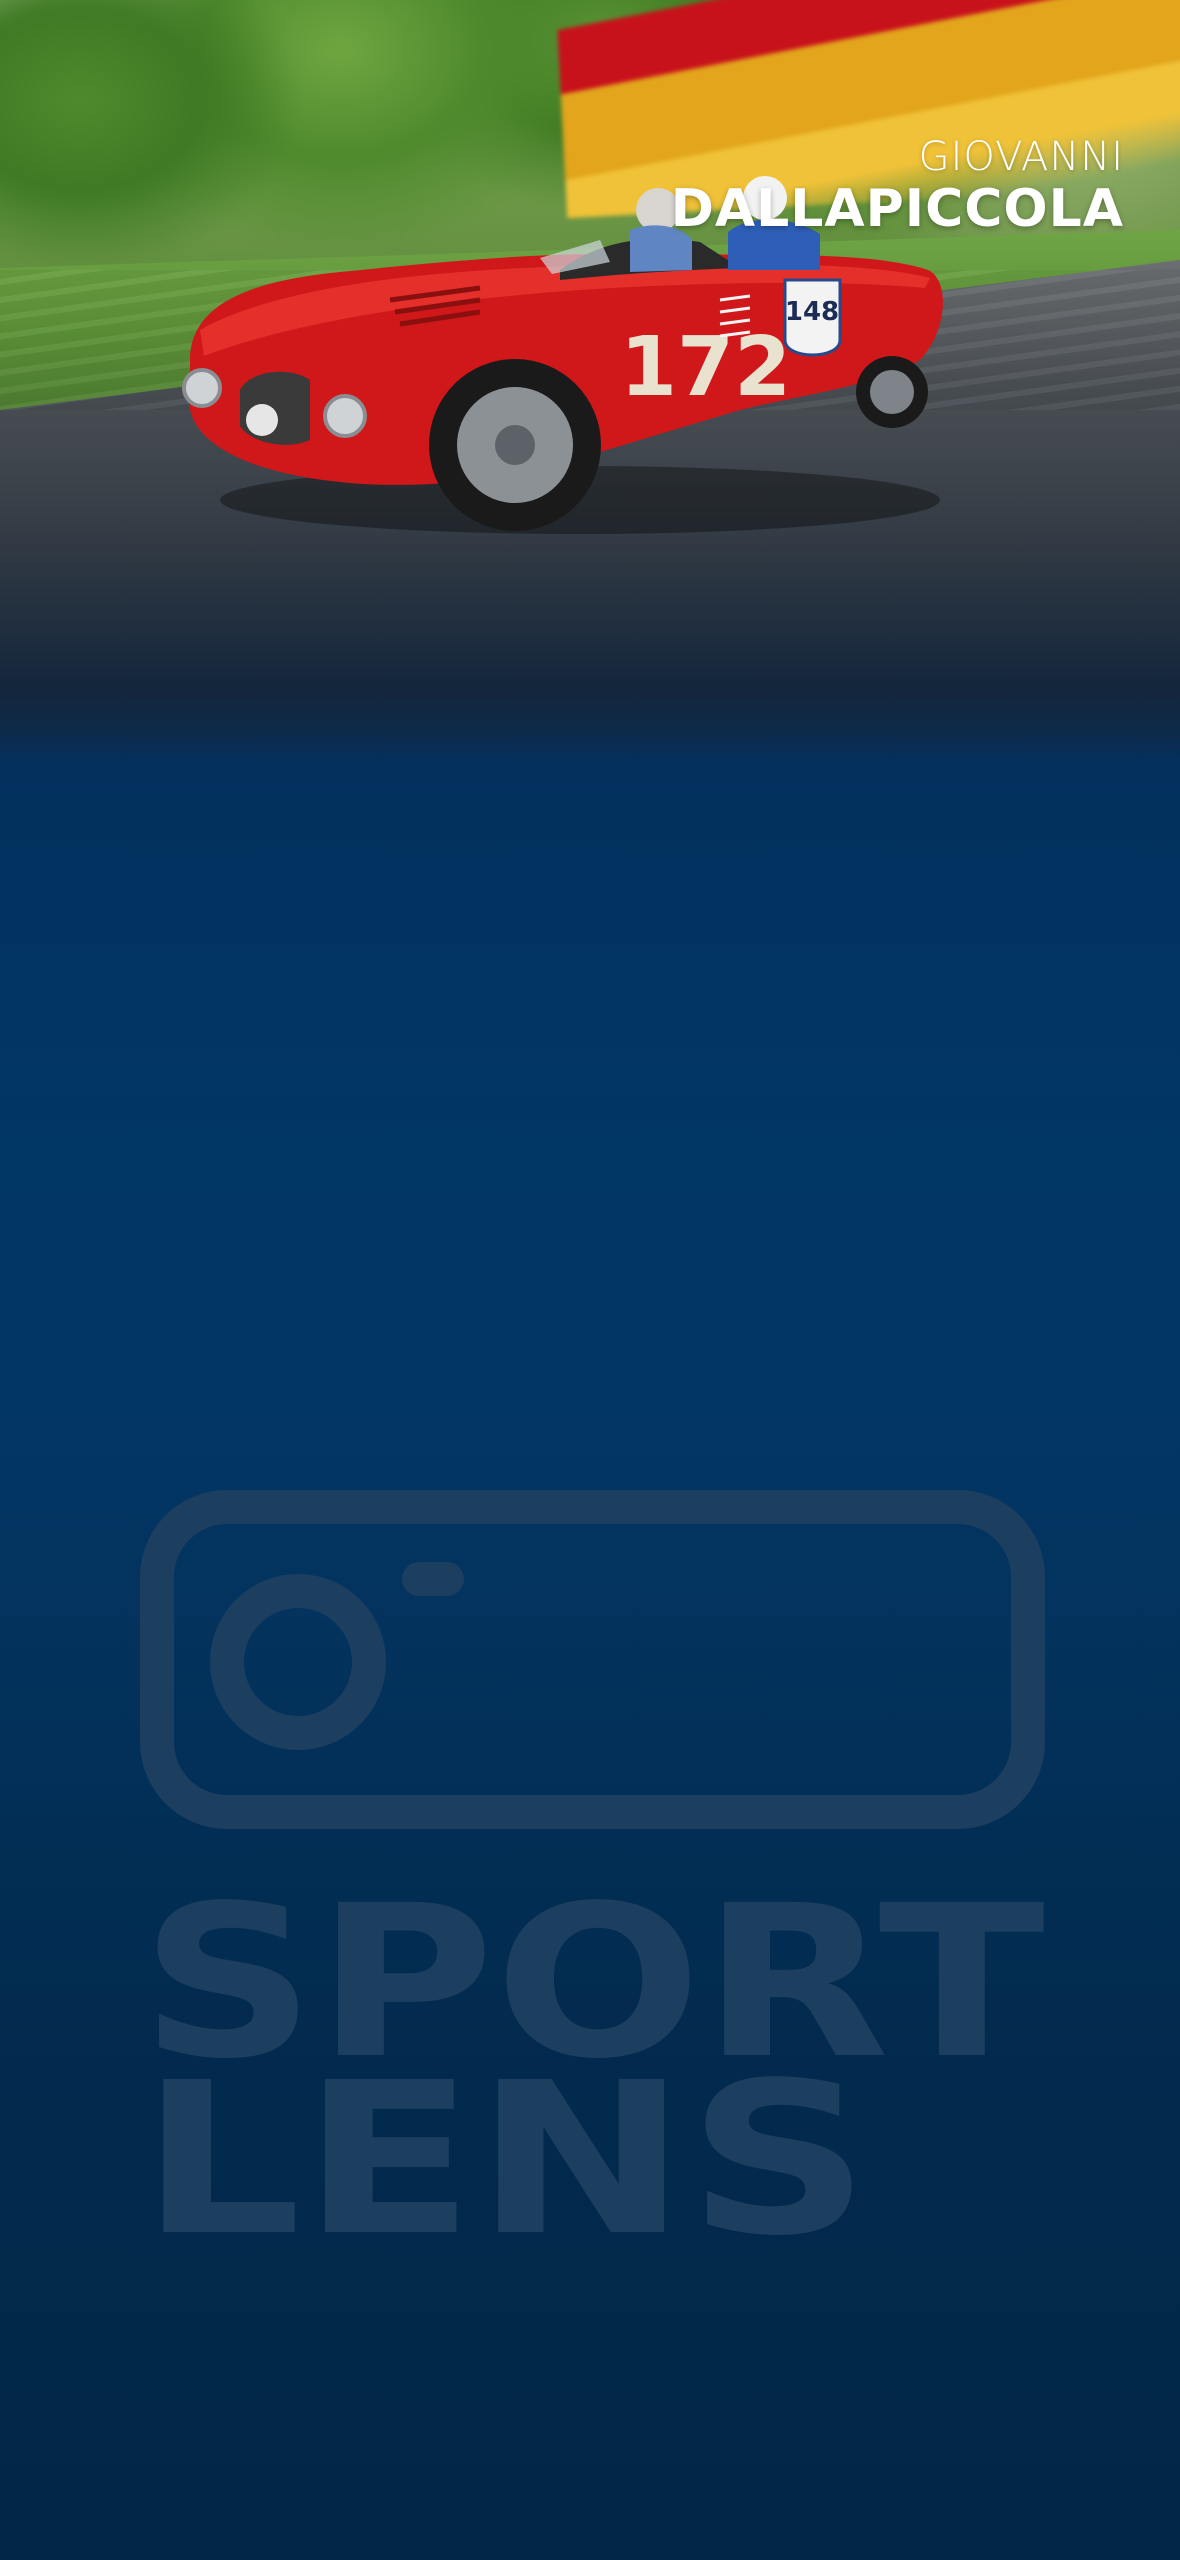 The image size is (1180, 2560). Describe the element at coordinates (592, 1659) in the screenshot. I see `camera-icon` at that location.